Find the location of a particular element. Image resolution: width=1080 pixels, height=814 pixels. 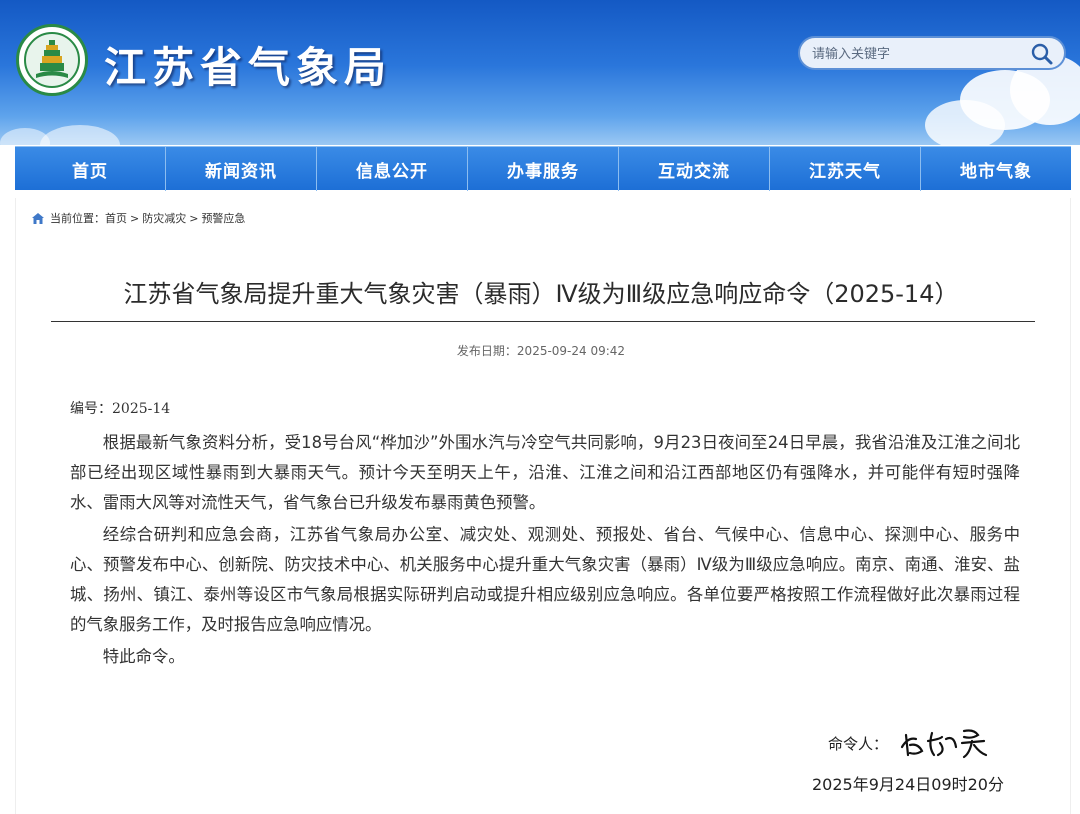

nav-item-news: 新闻资讯 is located at coordinates (241, 169).